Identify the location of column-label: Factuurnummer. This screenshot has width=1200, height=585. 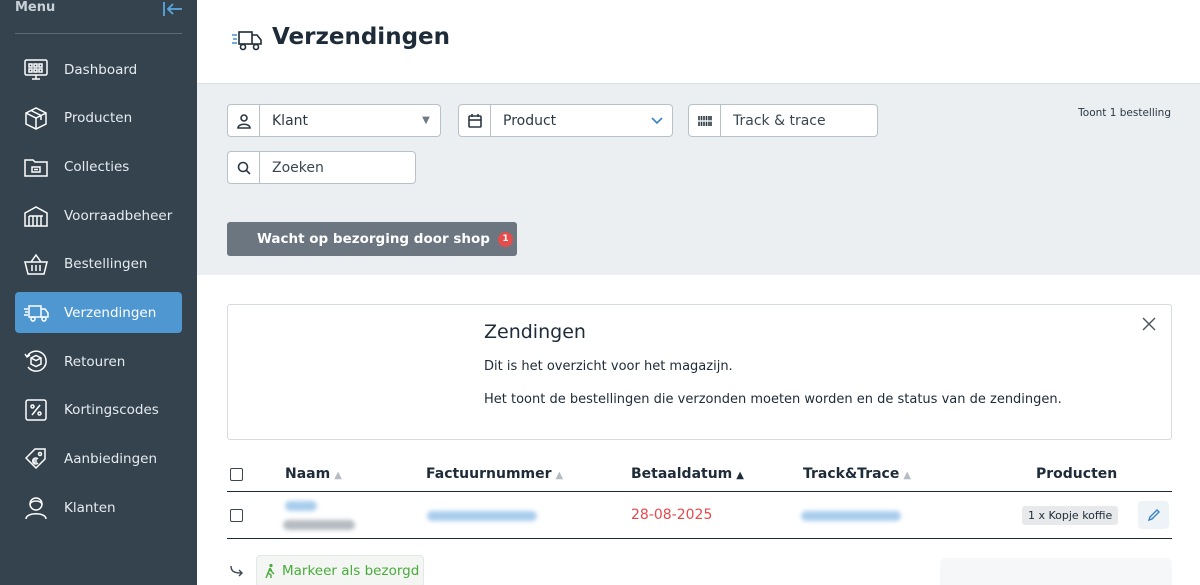
(489, 474).